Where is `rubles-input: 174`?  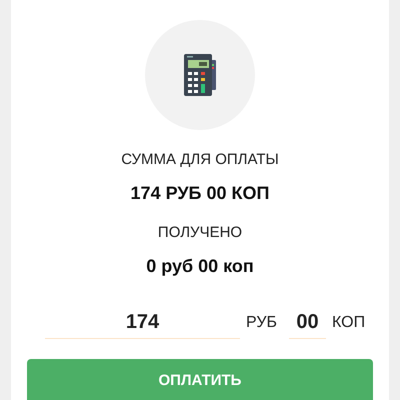 rubles-input: 174 is located at coordinates (142, 323).